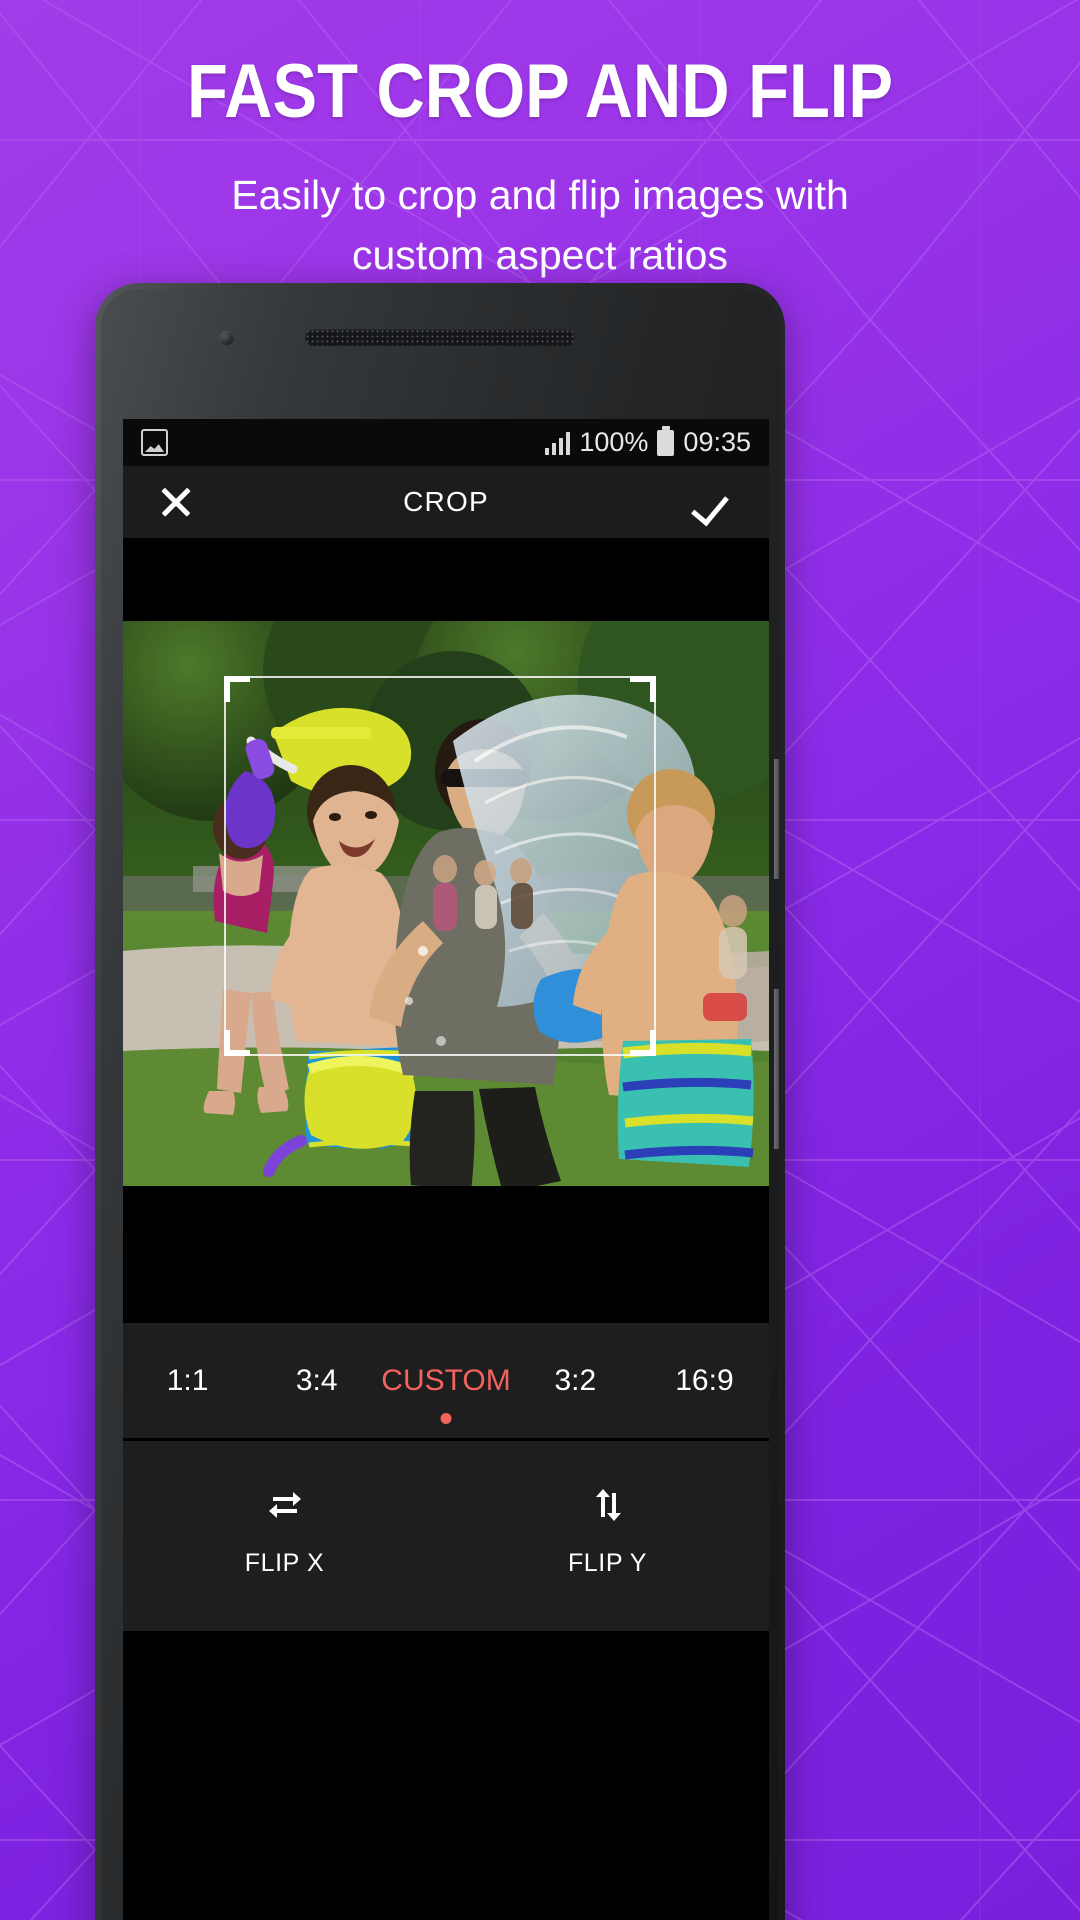 This screenshot has width=1080, height=1920. I want to click on status-bar-right: 100% 09:35, so click(647, 442).